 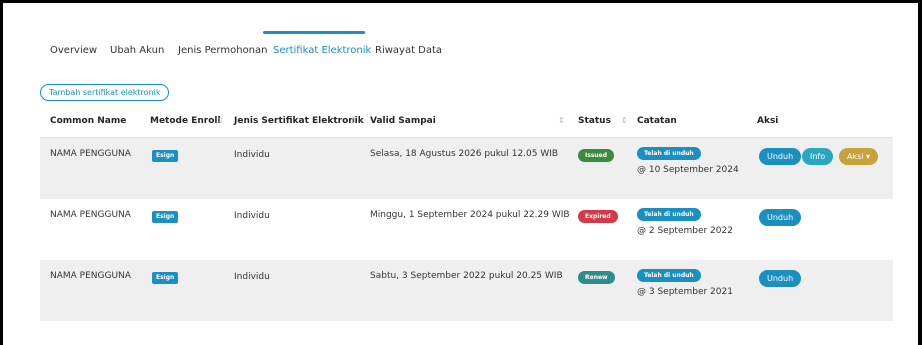 What do you see at coordinates (322, 50) in the screenshot?
I see `tab-label: Sertifikat Elektronik` at bounding box center [322, 50].